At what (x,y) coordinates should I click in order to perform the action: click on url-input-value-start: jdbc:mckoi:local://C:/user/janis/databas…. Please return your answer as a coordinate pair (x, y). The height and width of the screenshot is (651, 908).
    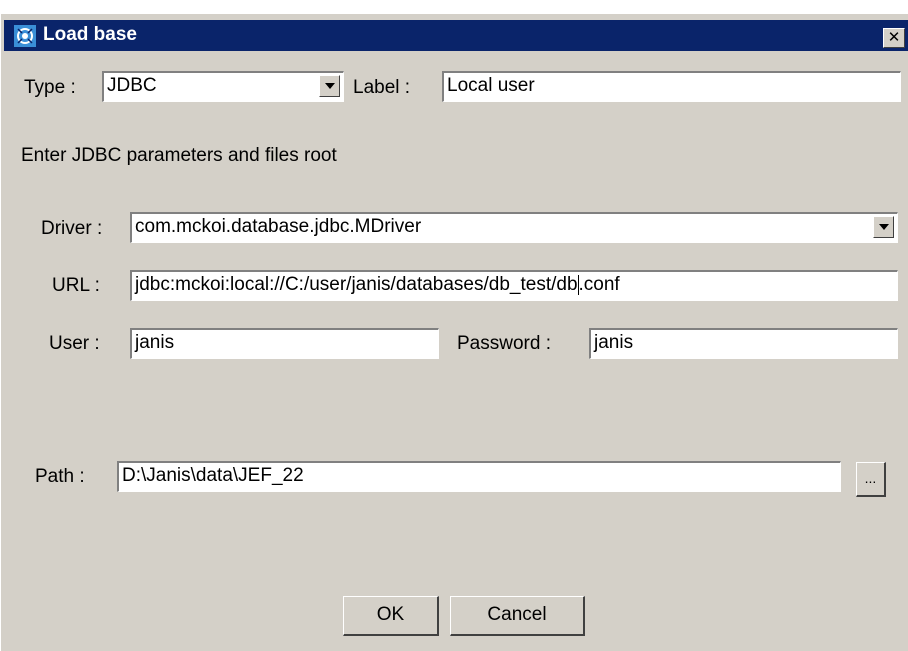
    Looking at the image, I should click on (356, 284).